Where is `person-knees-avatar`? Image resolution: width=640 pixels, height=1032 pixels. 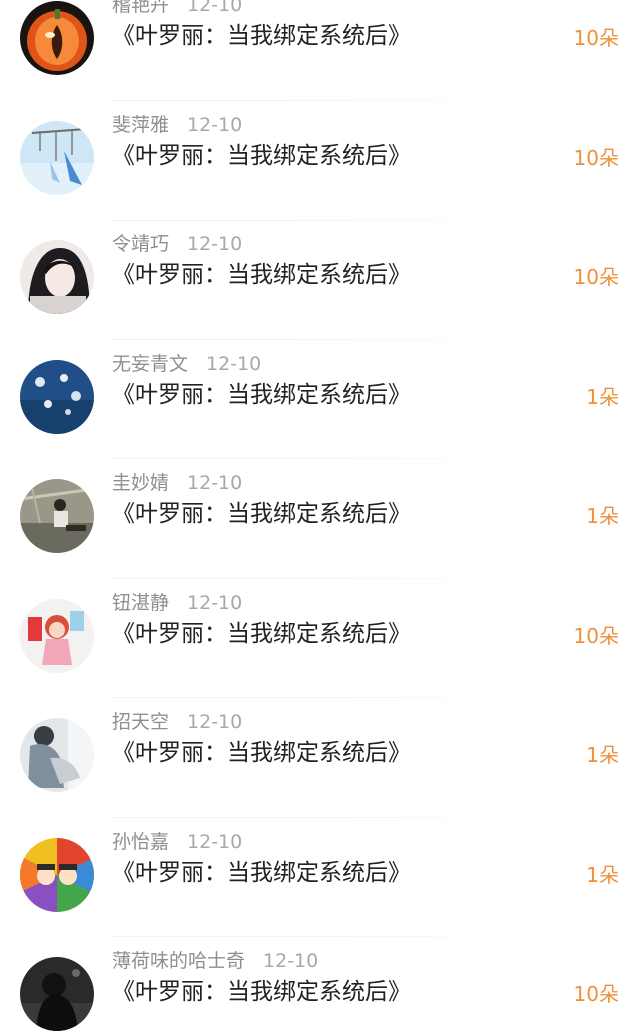 person-knees-avatar is located at coordinates (57, 755).